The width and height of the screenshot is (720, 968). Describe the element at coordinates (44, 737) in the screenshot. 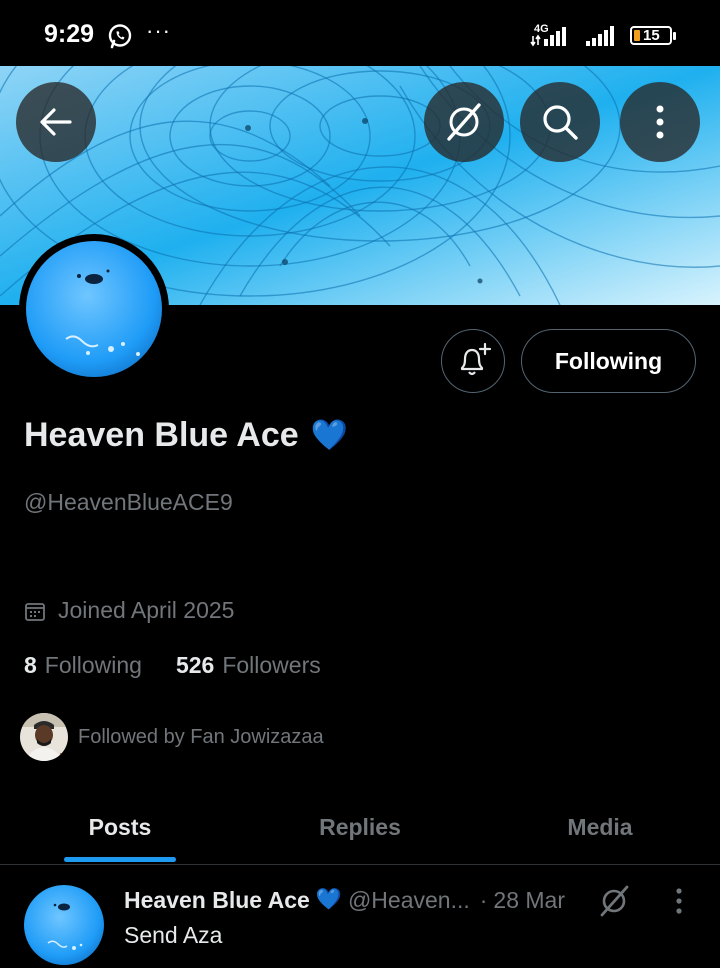

I see `follower-avatar` at that location.